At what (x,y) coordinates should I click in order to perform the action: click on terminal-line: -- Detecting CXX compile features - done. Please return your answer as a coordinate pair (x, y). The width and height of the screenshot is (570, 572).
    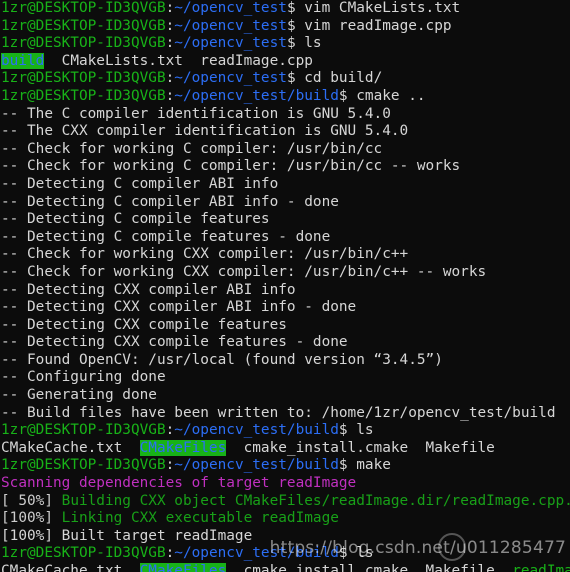
    Looking at the image, I should click on (285, 343).